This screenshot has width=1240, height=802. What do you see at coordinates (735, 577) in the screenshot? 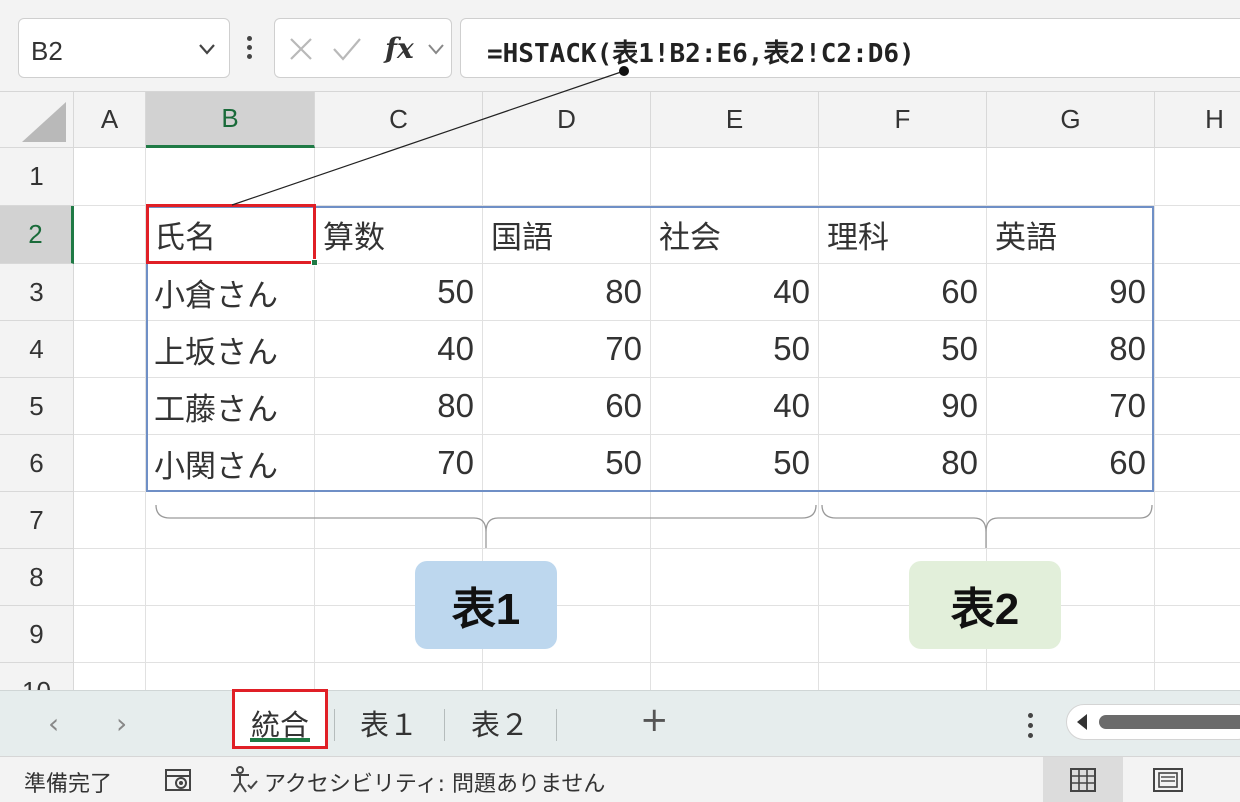
I see `cell-e8` at bounding box center [735, 577].